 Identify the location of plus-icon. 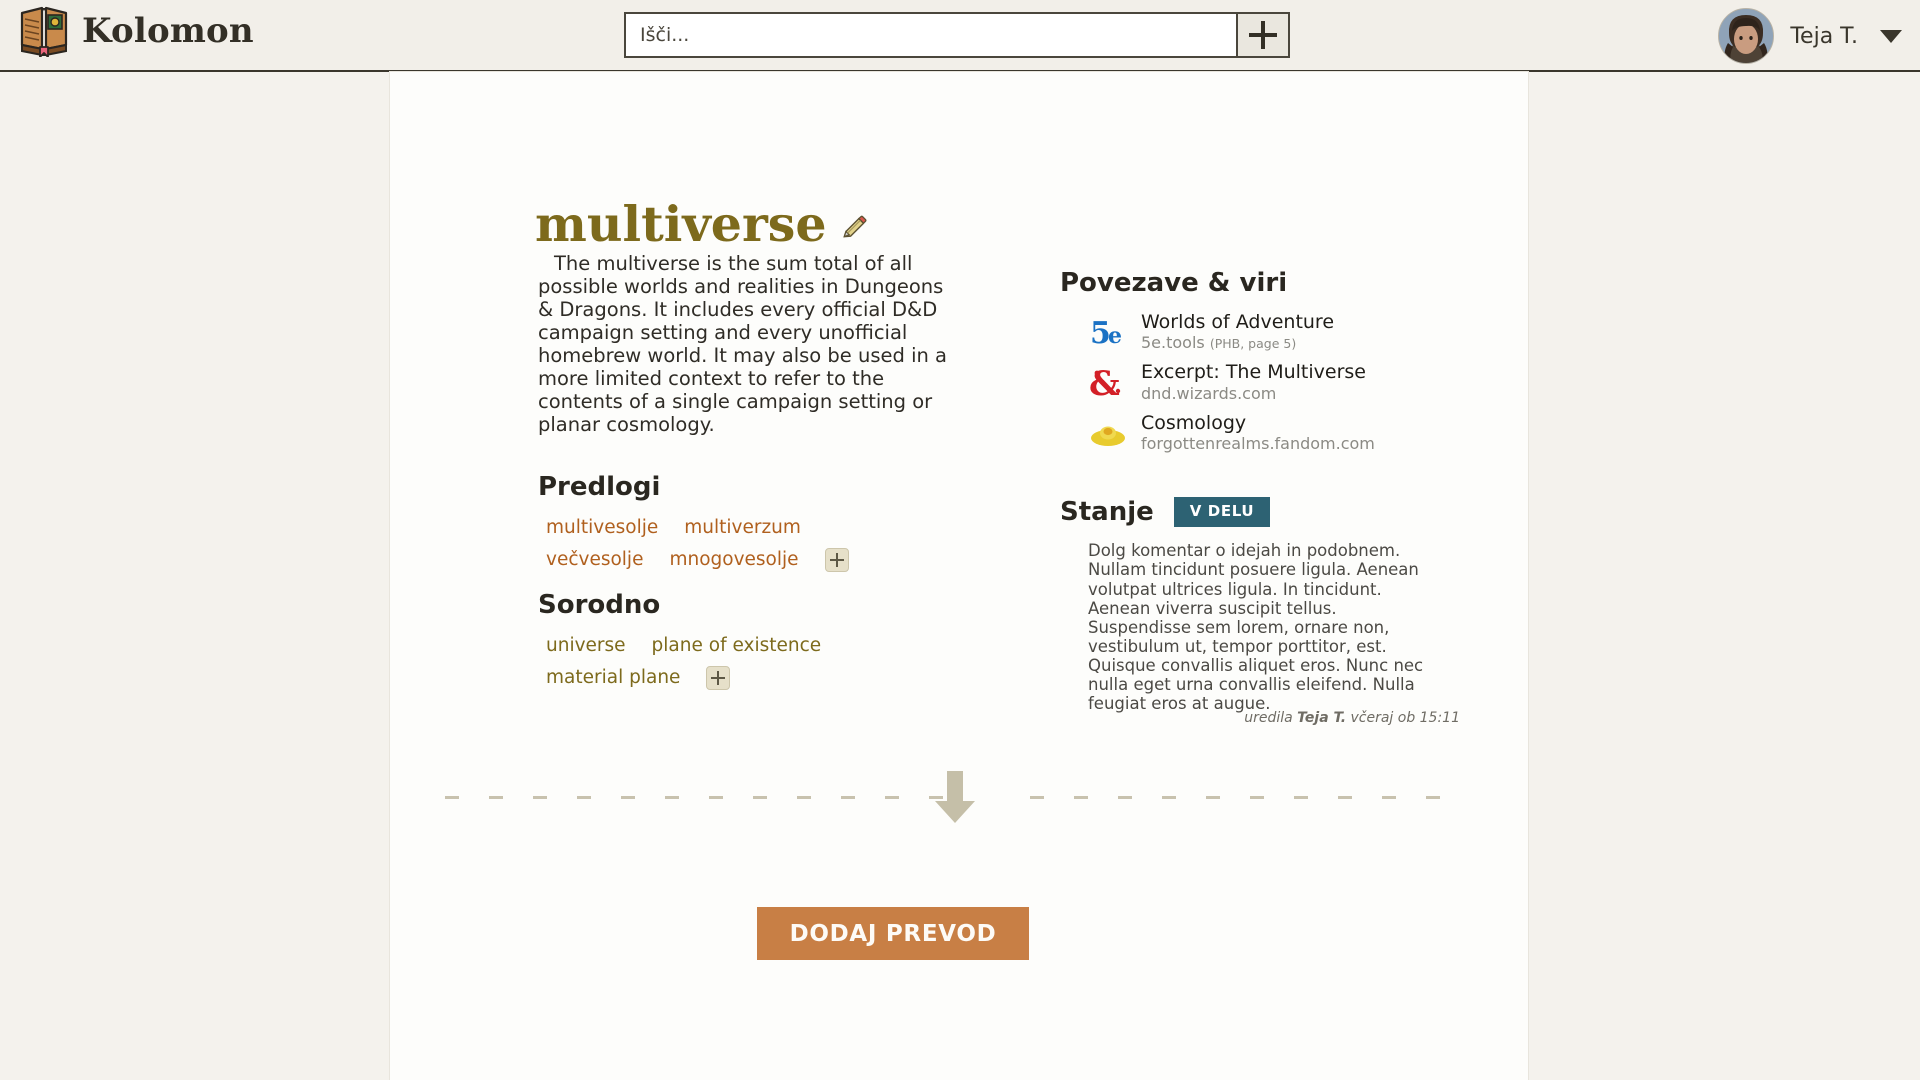
(1263, 35).